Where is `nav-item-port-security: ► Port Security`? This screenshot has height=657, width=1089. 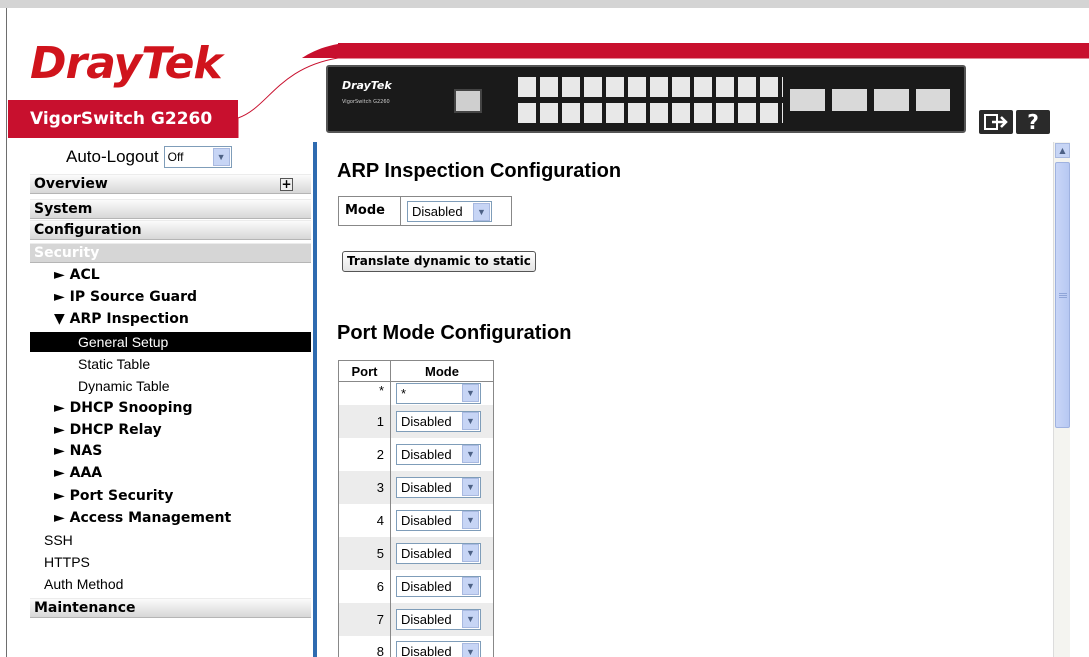 nav-item-port-security: ► Port Security is located at coordinates (113, 496).